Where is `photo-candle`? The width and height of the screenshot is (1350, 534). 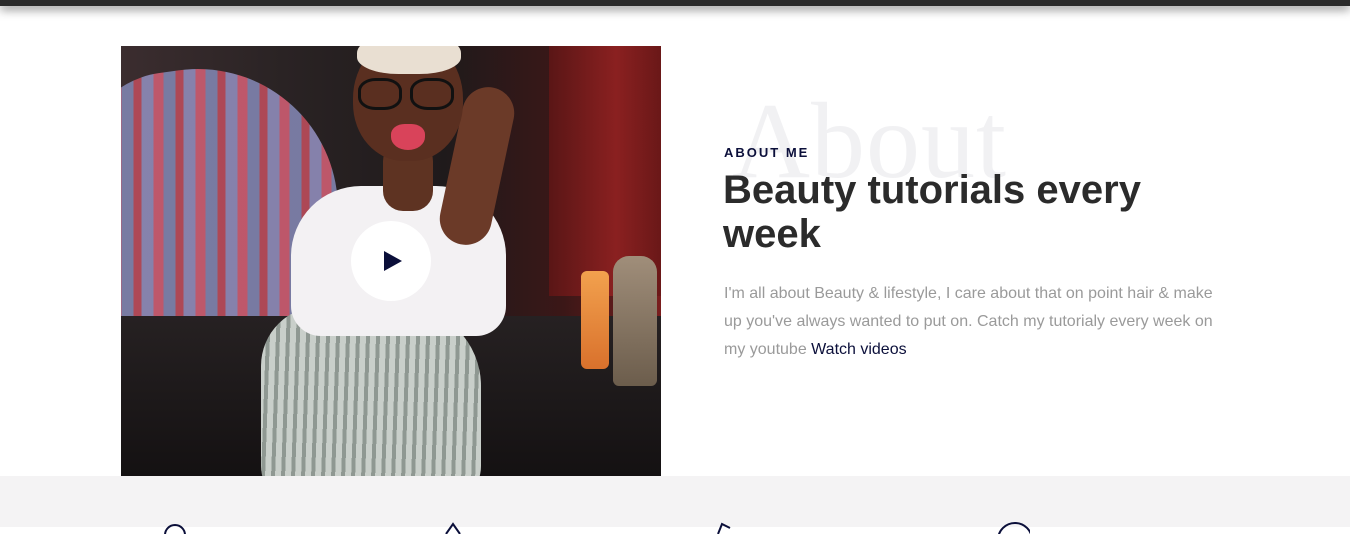
photo-candle is located at coordinates (595, 320).